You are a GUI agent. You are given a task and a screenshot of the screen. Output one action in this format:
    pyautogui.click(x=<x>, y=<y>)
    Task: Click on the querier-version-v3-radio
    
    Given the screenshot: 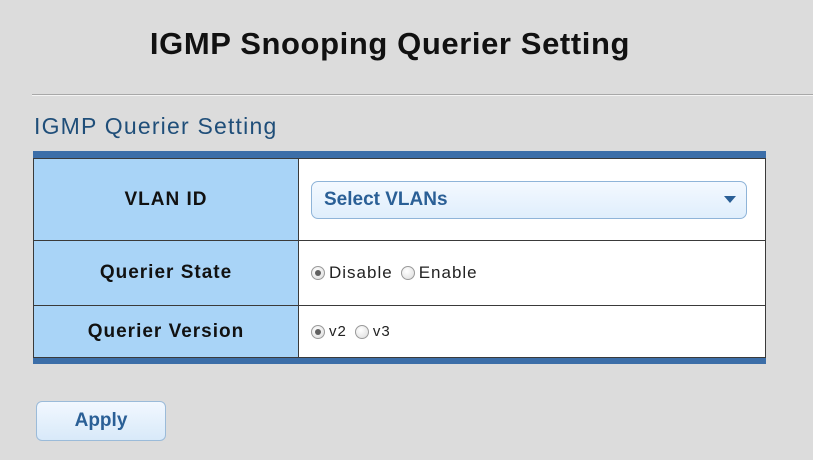 What is the action you would take?
    pyautogui.click(x=361, y=331)
    